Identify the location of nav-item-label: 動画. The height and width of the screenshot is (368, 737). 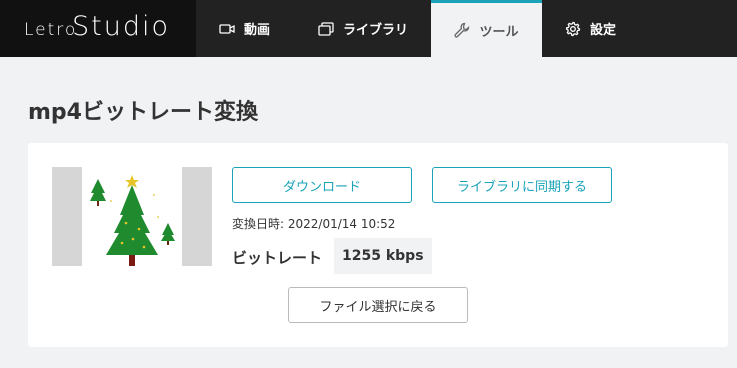
(257, 30).